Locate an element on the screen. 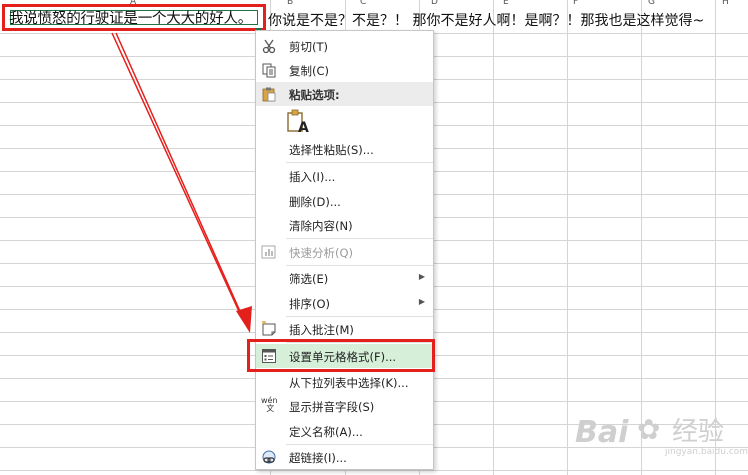 This screenshot has width=748, height=475. paste-options-label: 粘贴选项: is located at coordinates (314, 95).